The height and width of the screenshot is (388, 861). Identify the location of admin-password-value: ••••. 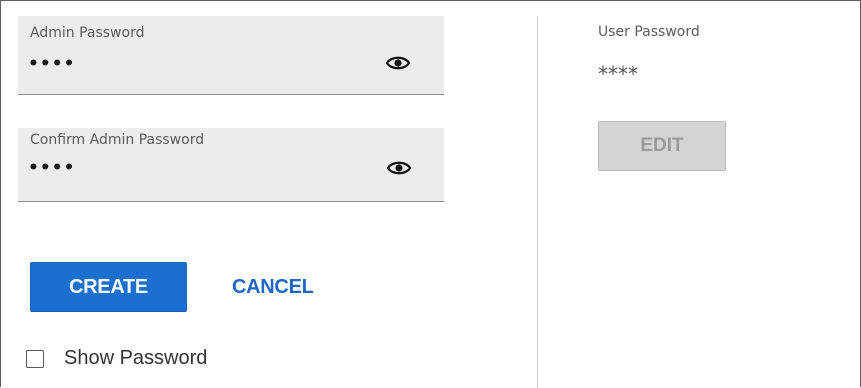
(51, 64).